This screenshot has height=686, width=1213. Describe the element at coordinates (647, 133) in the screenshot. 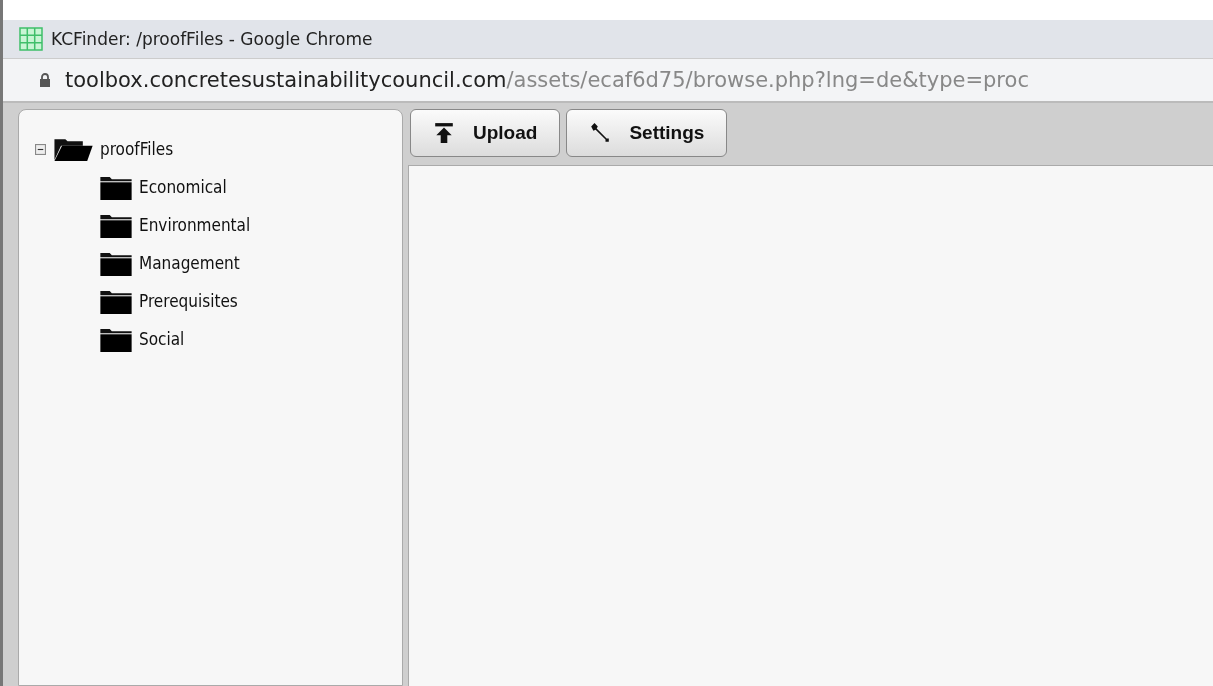

I see `settings-button: Settings` at that location.